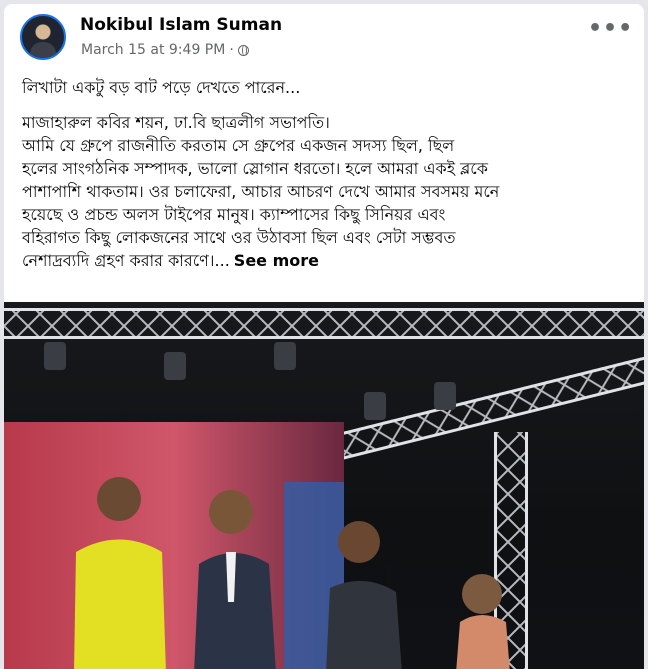 The width and height of the screenshot is (648, 669). What do you see at coordinates (243, 50) in the screenshot?
I see `globe-icon` at bounding box center [243, 50].